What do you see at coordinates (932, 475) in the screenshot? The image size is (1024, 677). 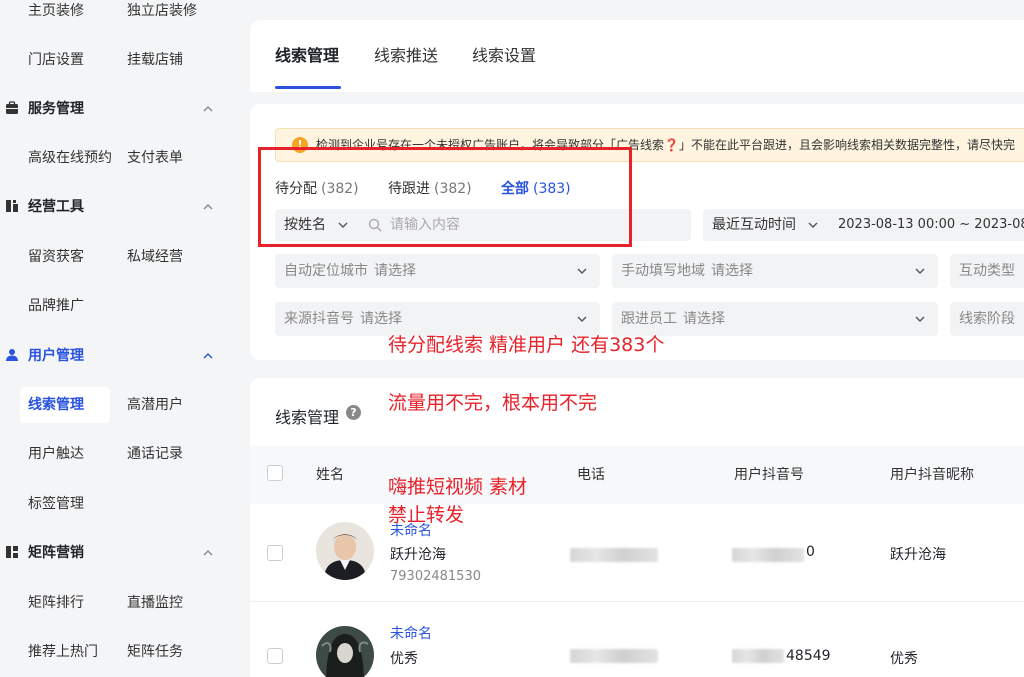 I see `column-header-douyin-nickname: 用户抖音昵称` at bounding box center [932, 475].